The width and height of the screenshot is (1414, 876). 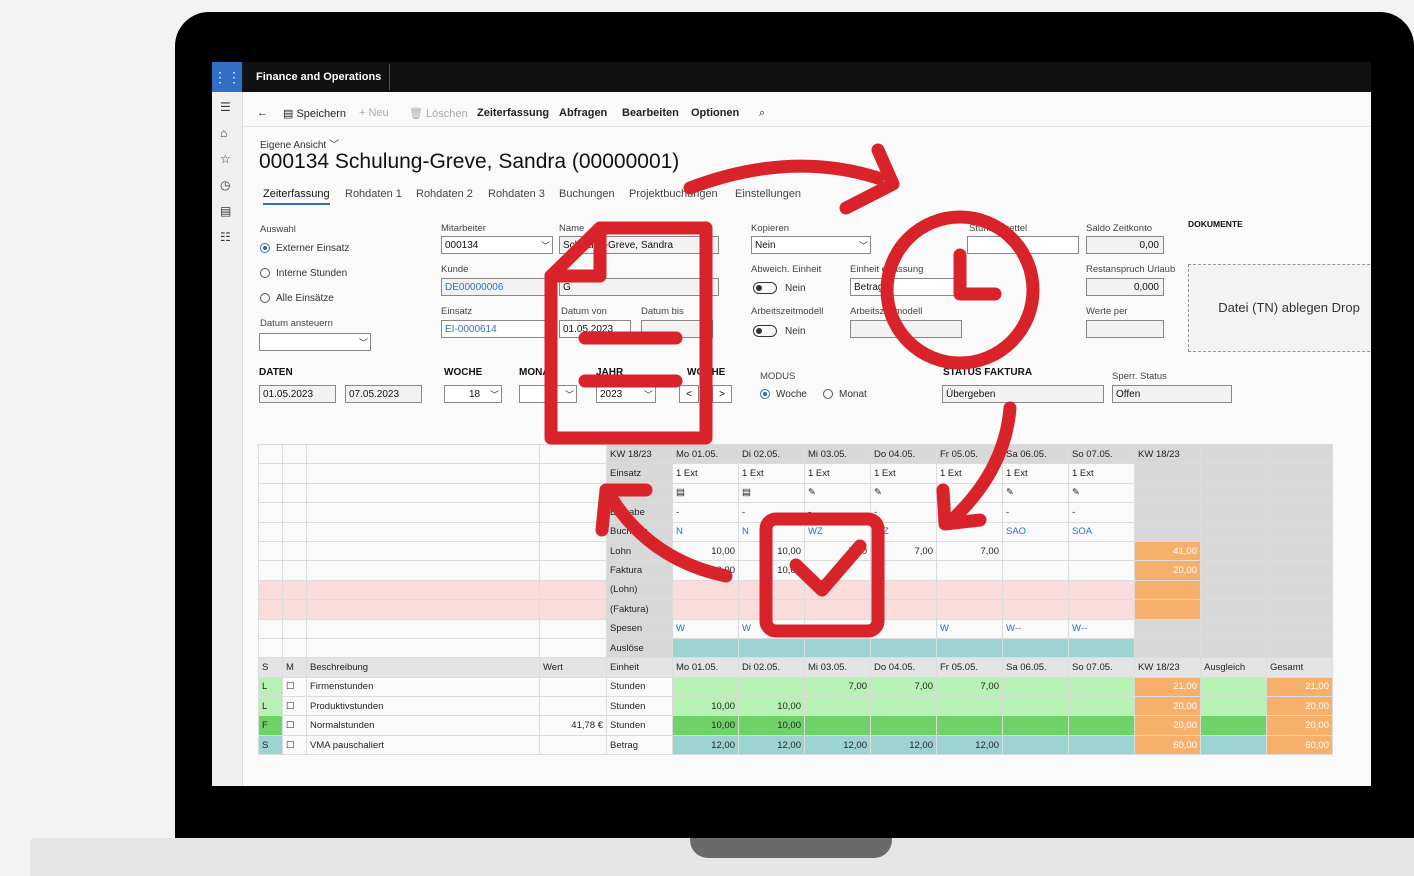 What do you see at coordinates (628, 333) in the screenshot?
I see `document-icon` at bounding box center [628, 333].